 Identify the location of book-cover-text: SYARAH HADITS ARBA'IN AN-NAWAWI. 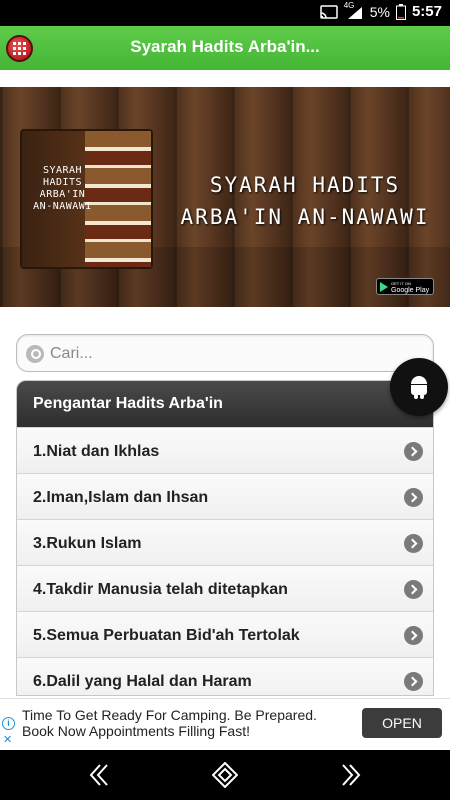
(62, 188).